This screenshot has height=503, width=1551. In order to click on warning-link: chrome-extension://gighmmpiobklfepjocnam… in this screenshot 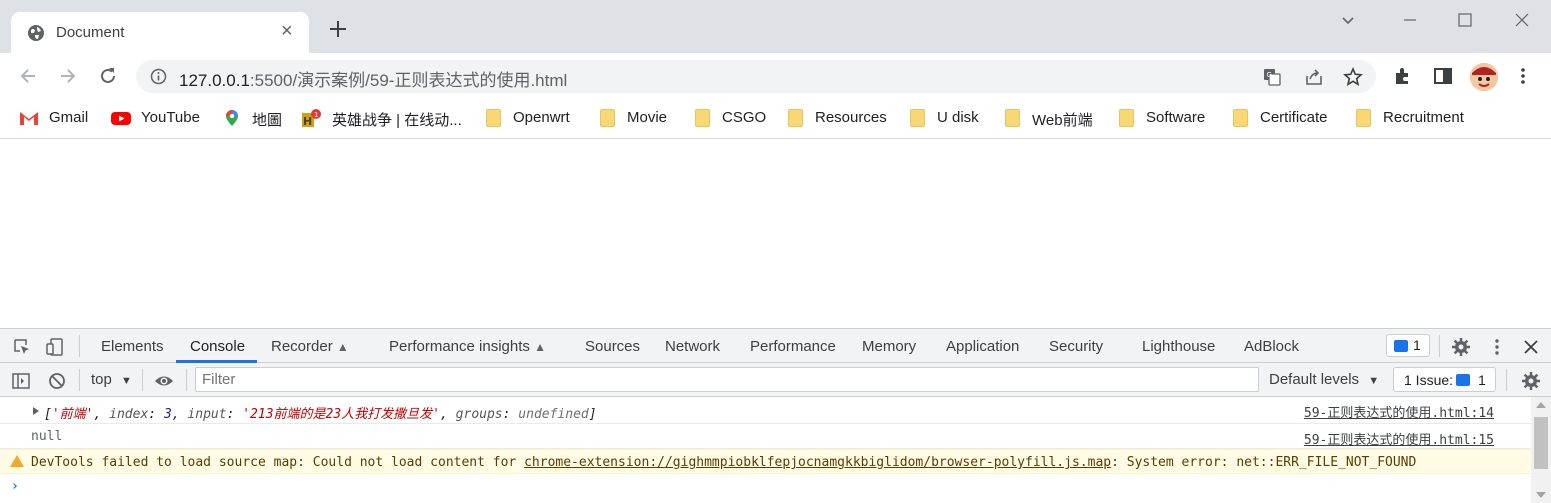, I will do `click(817, 462)`.